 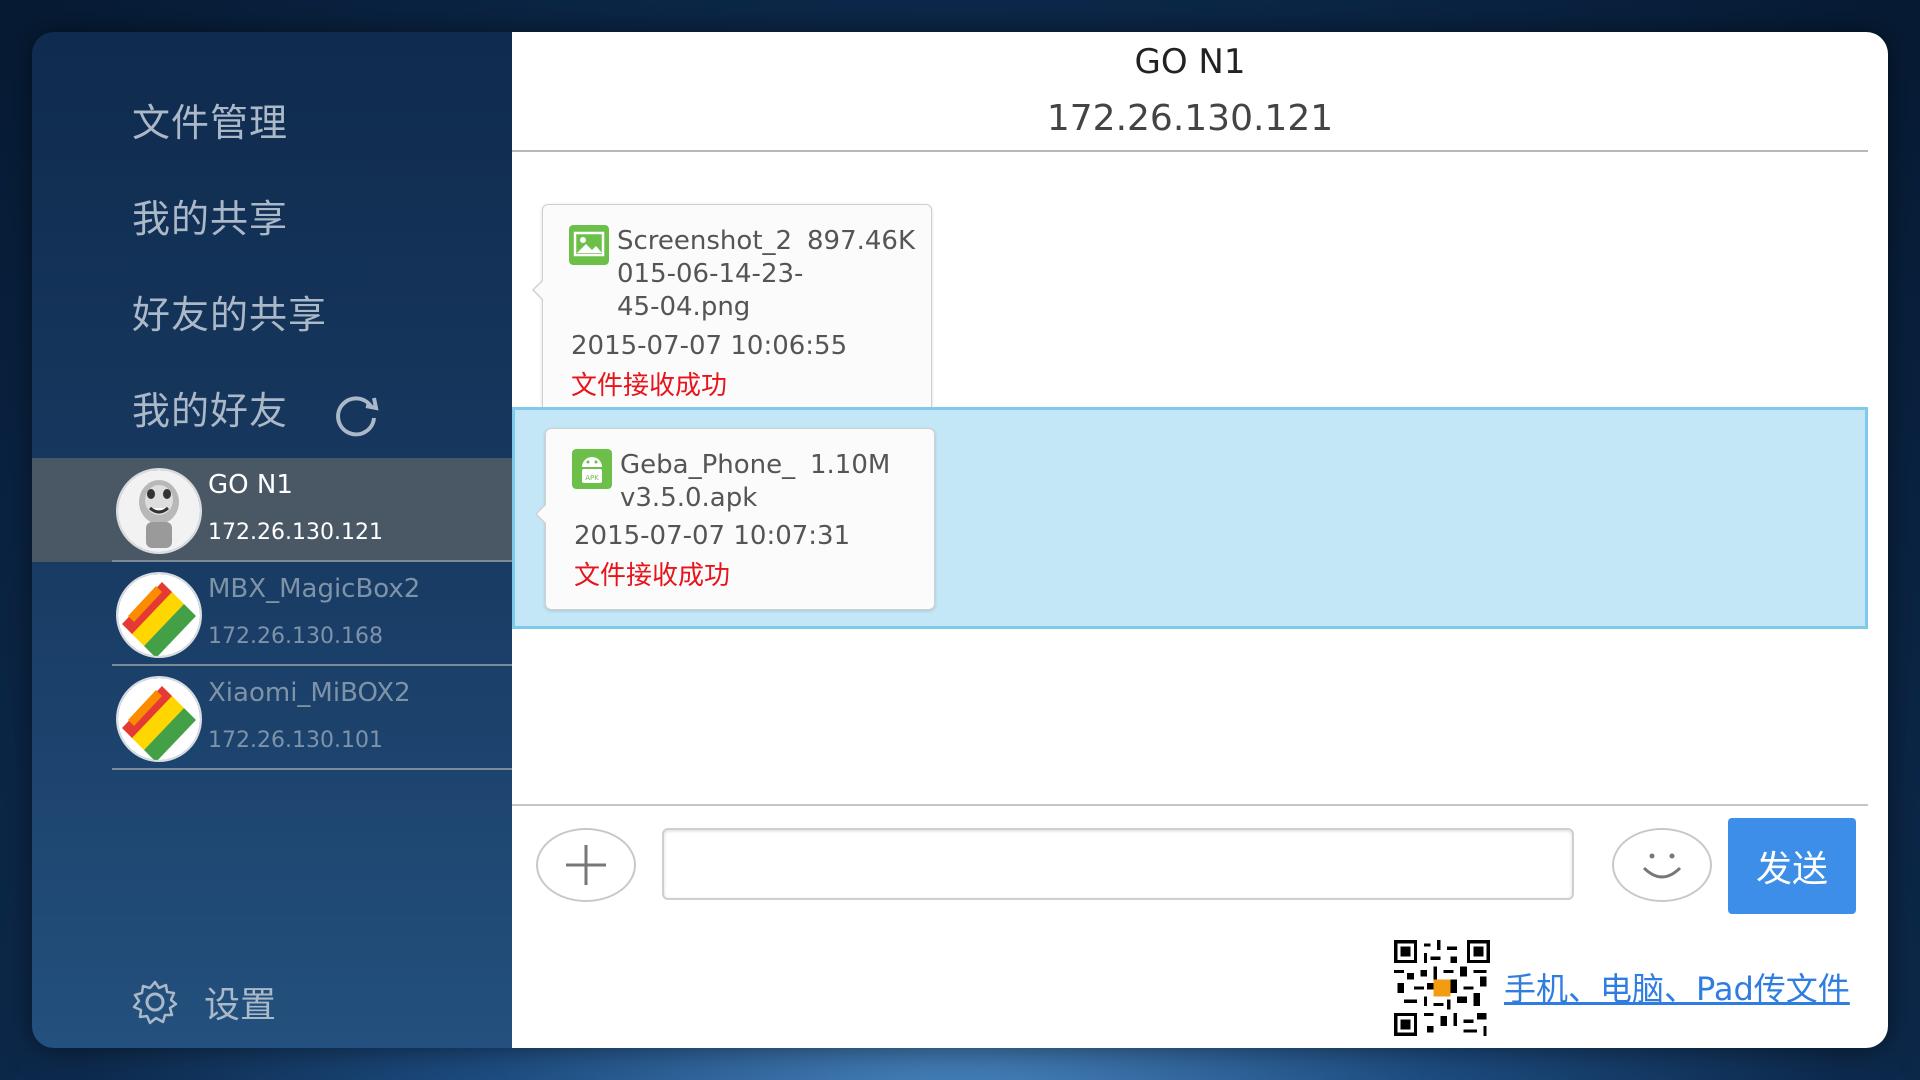 I want to click on nav-my-shares: 我的共享, so click(x=210, y=215).